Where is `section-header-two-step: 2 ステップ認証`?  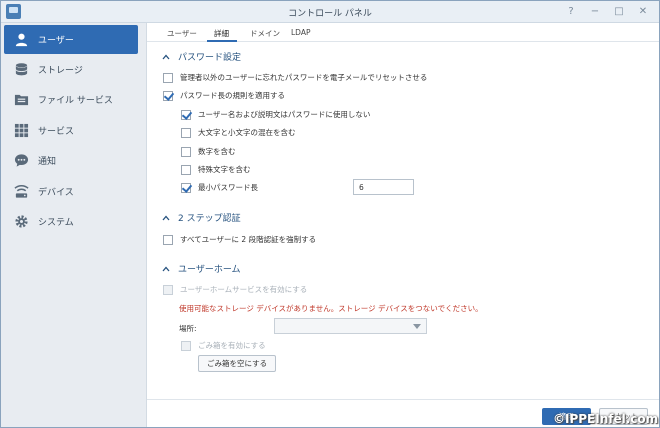
section-header-two-step: 2 ステップ認証 is located at coordinates (201, 217).